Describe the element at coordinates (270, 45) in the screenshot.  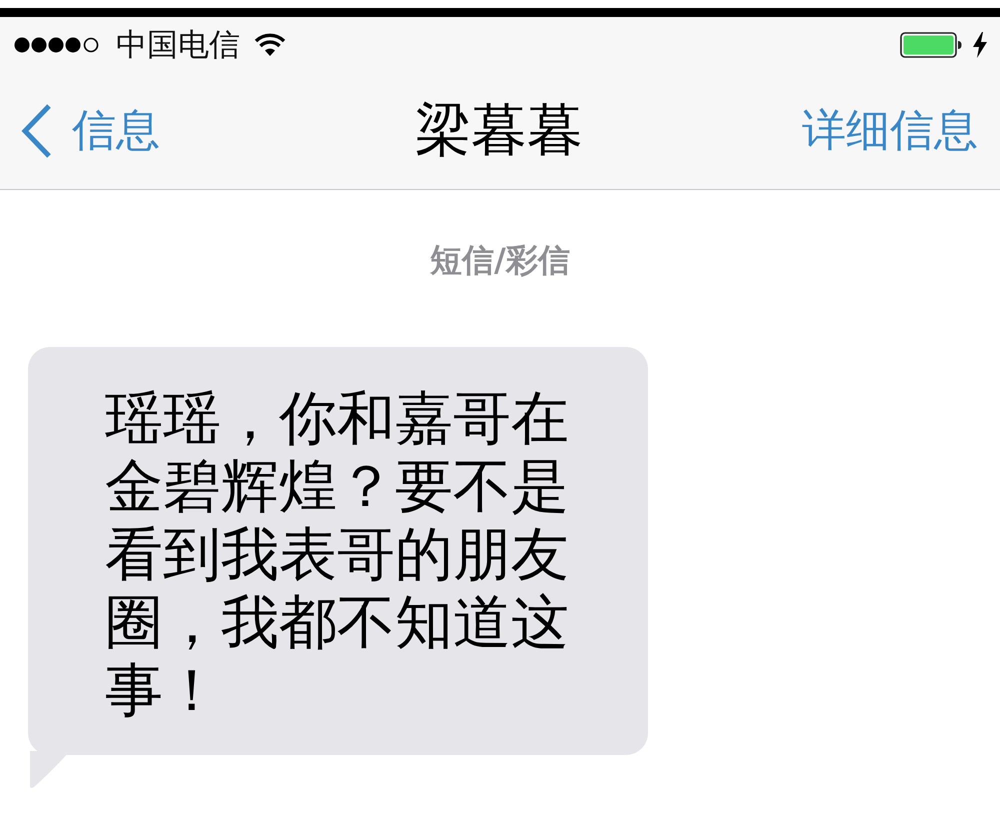
I see `wifi-icon` at that location.